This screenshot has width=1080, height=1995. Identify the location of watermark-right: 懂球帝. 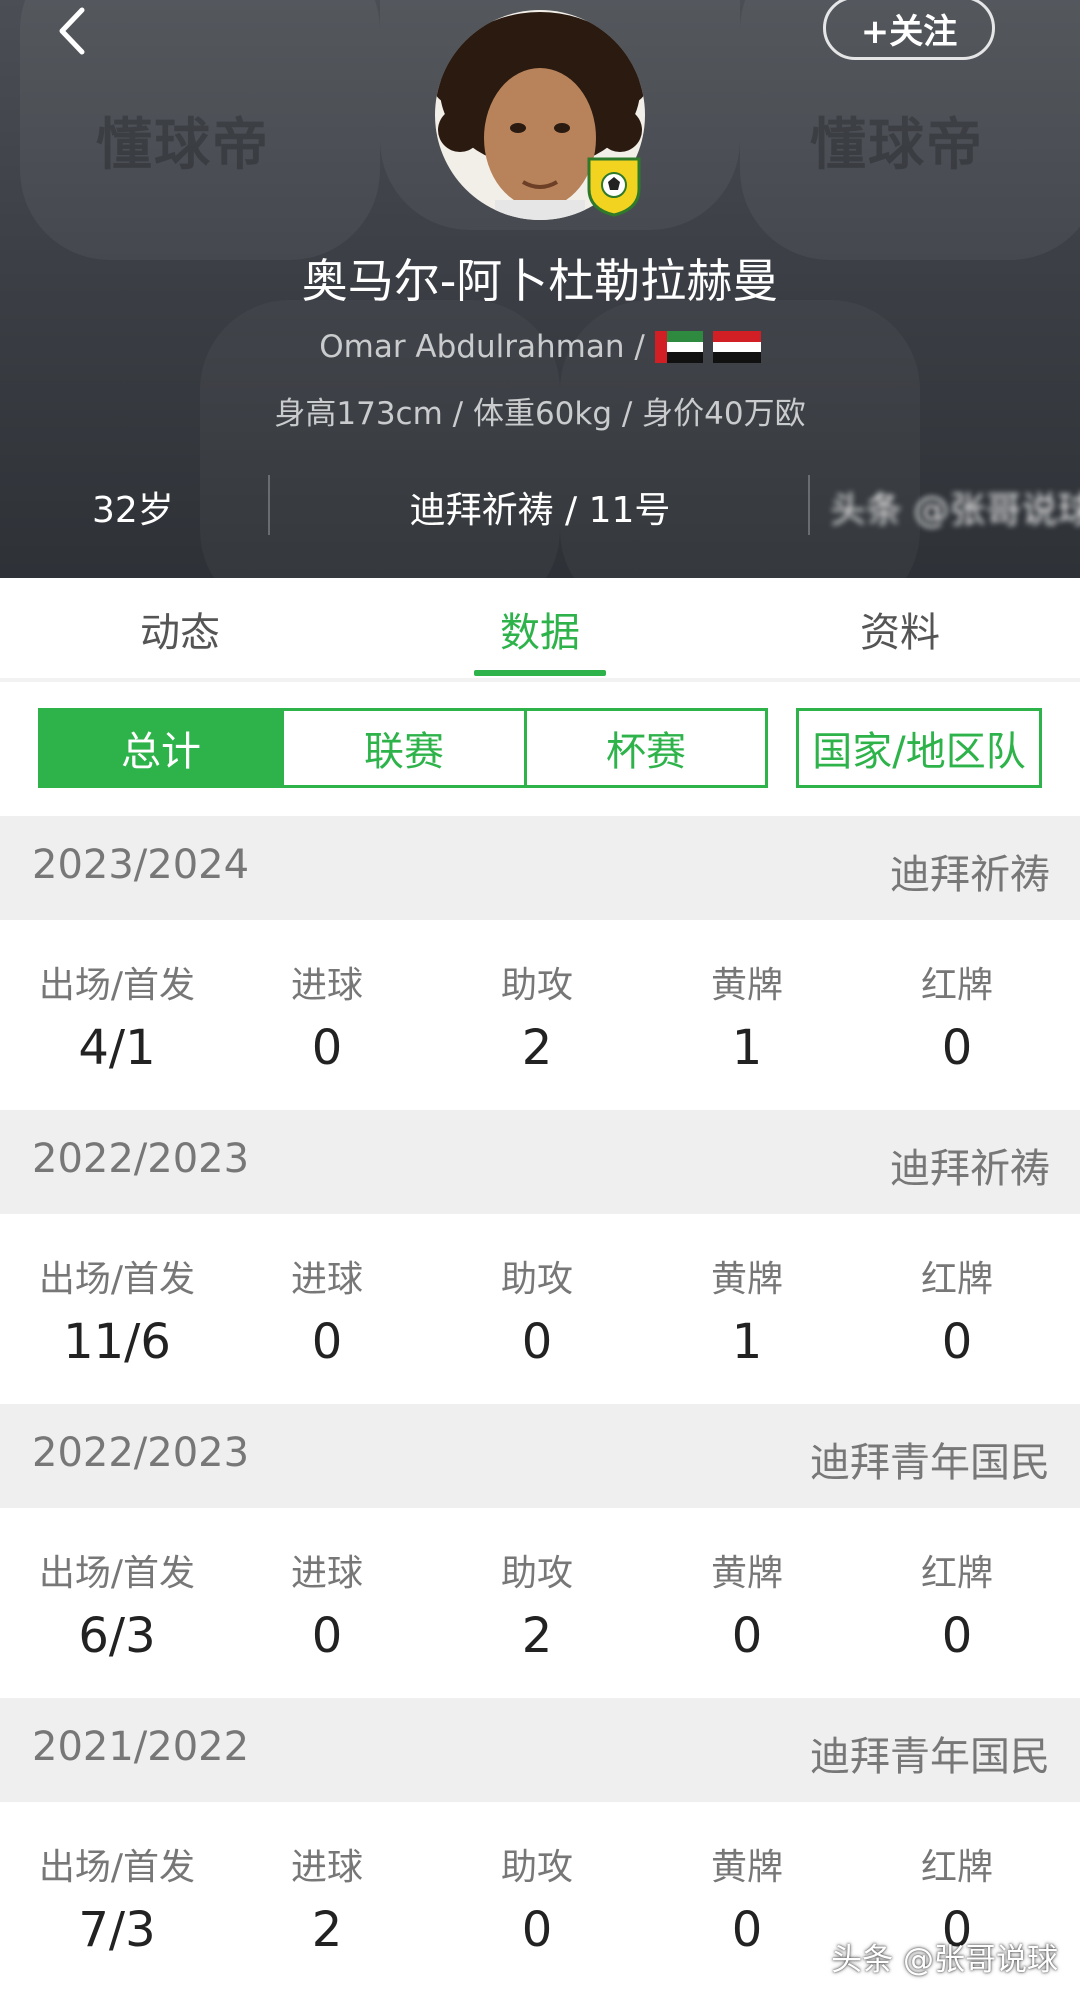
(897, 145).